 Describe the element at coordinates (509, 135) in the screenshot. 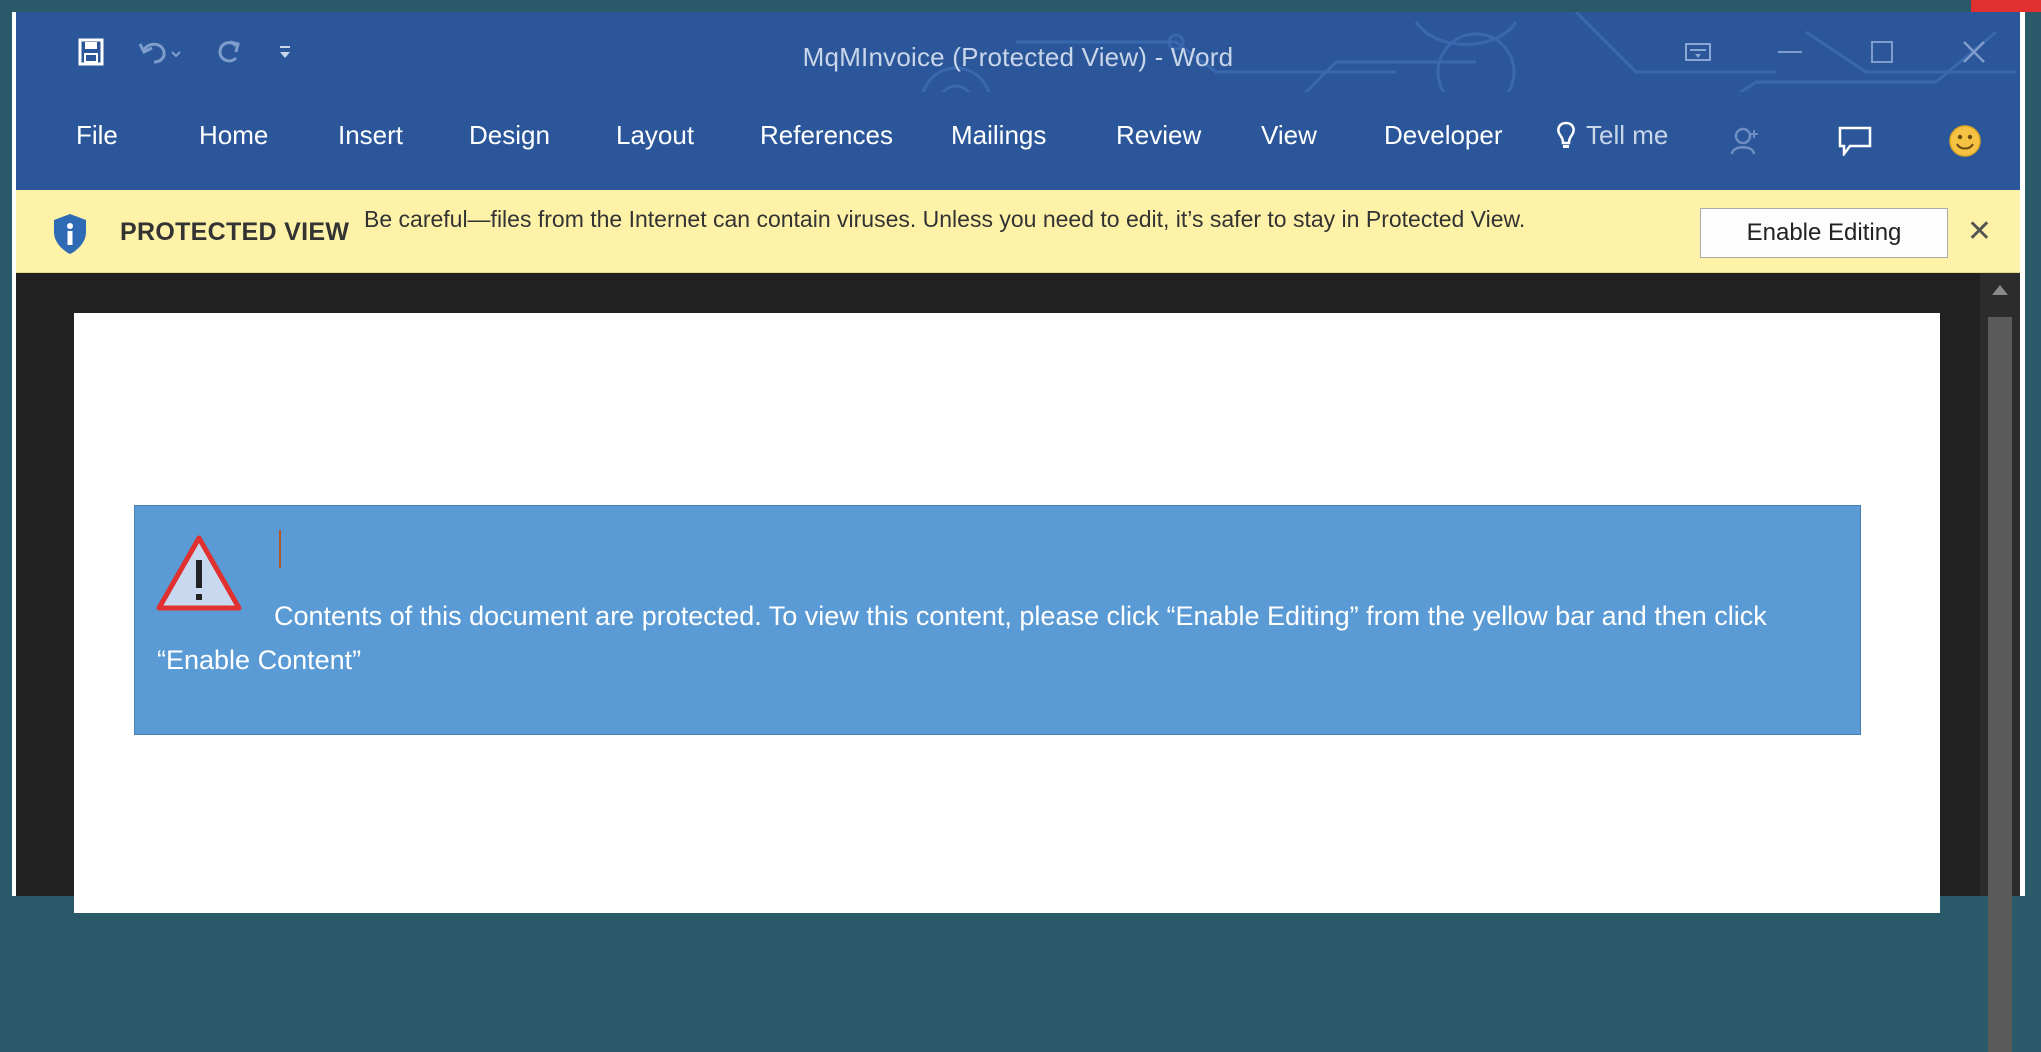

I see `tab-design: Design` at that location.